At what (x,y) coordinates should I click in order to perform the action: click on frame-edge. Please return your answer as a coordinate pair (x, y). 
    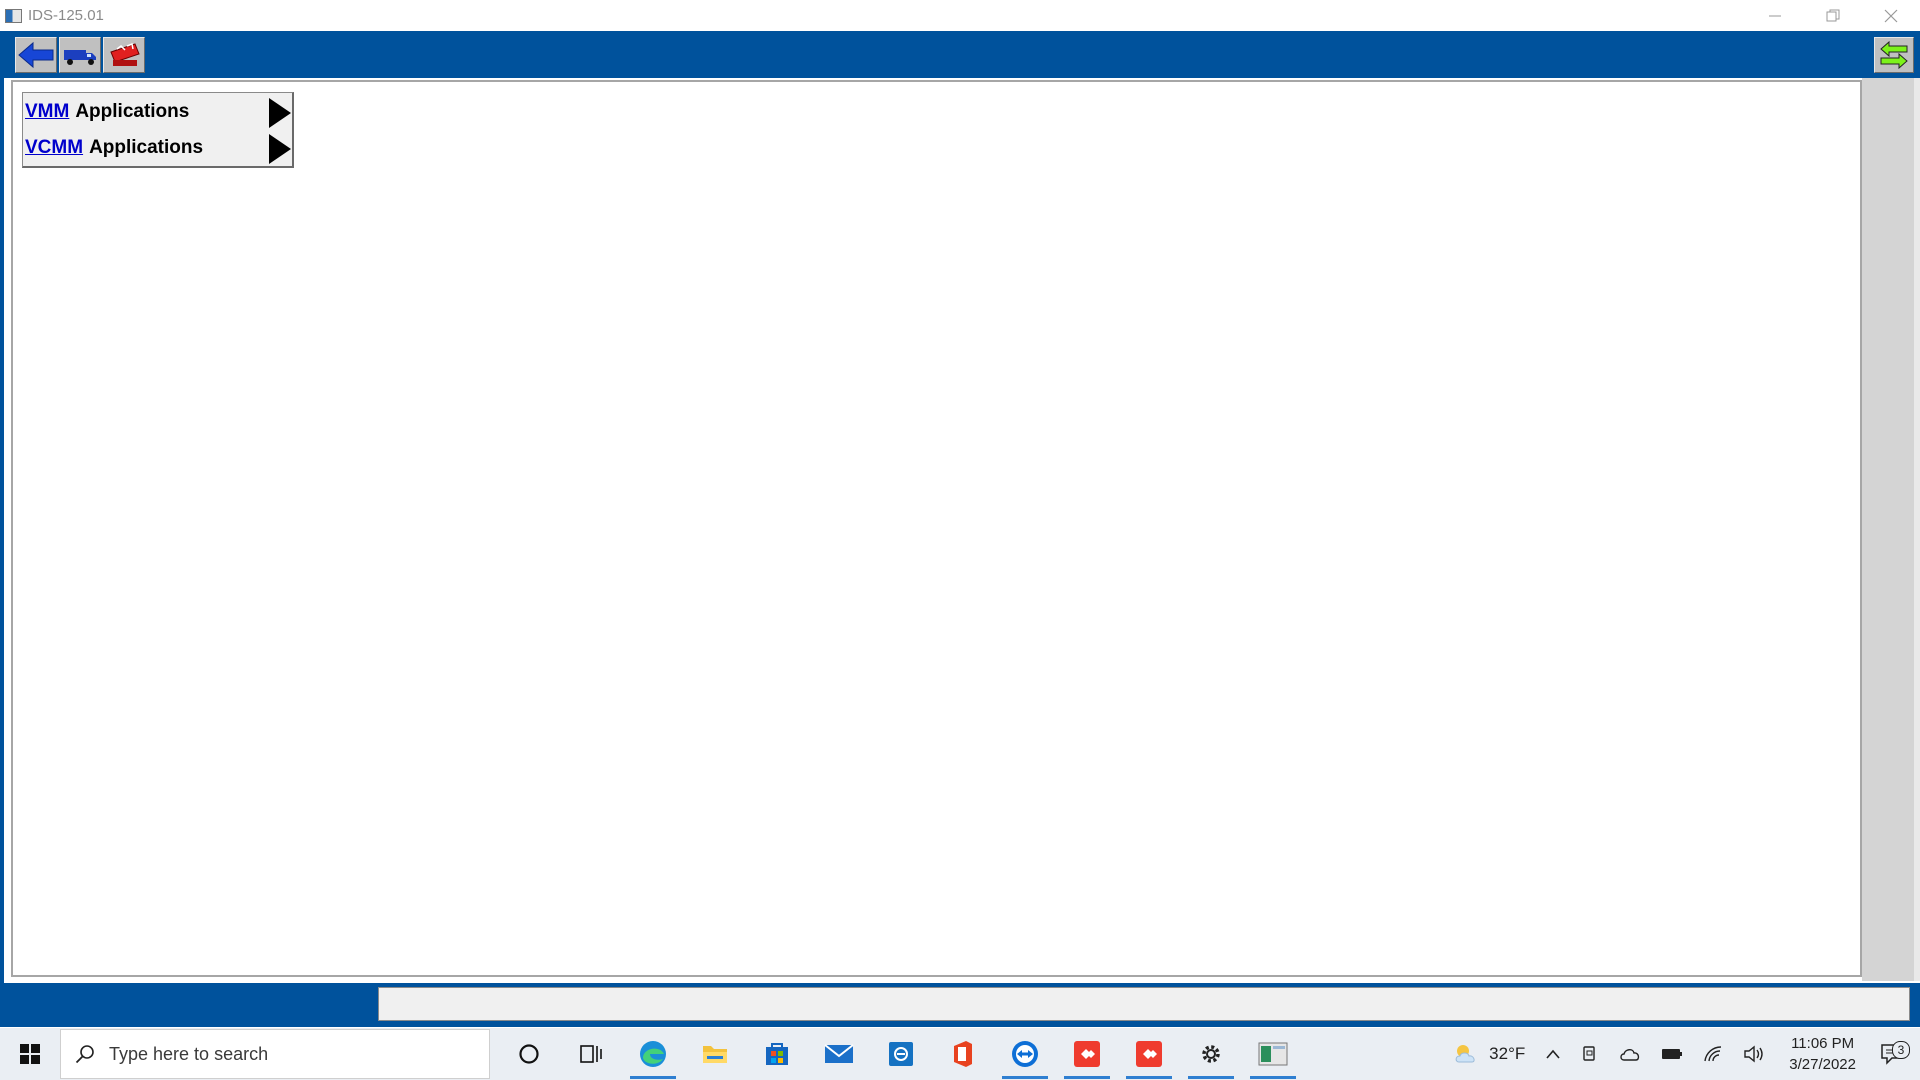
    Looking at the image, I should click on (2, 536).